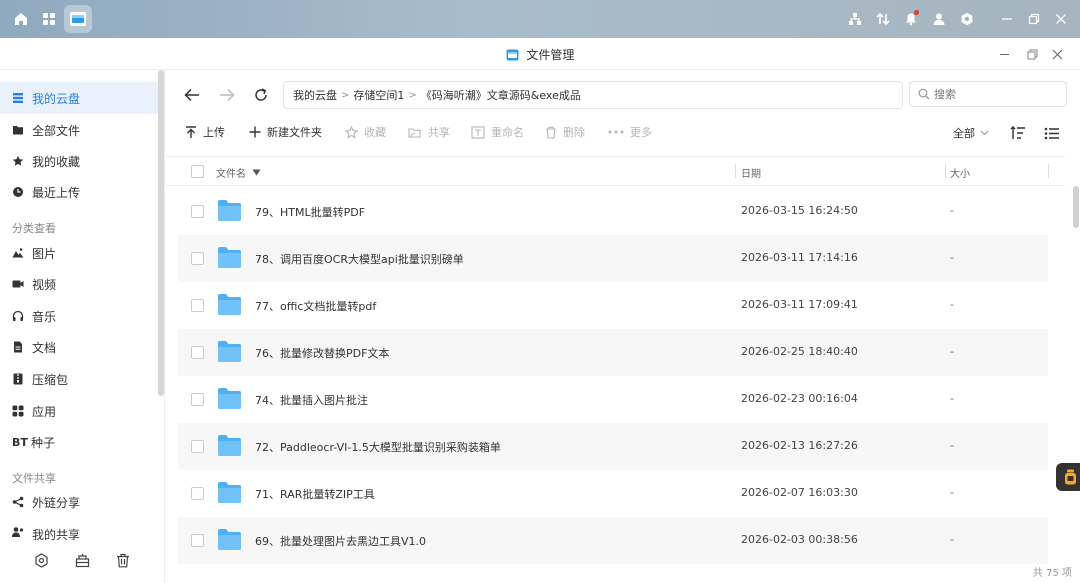 This screenshot has width=1080, height=583. I want to click on sidebar-scrollbar, so click(161, 233).